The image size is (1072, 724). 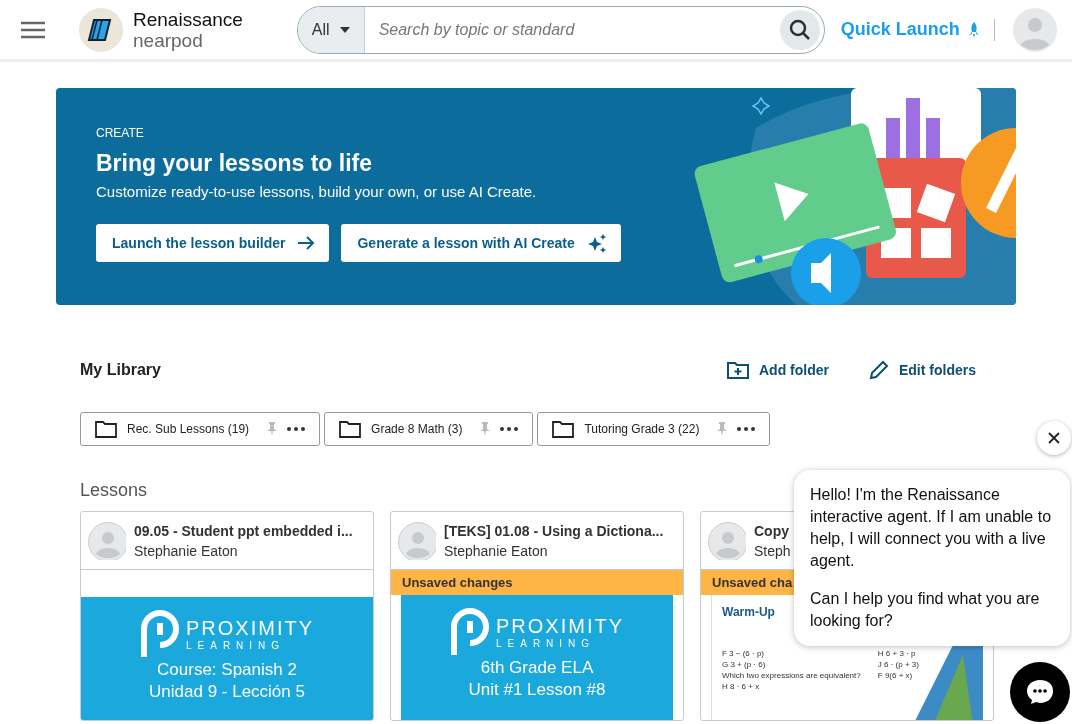 I want to click on section-title: Lessons, so click(x=114, y=490).